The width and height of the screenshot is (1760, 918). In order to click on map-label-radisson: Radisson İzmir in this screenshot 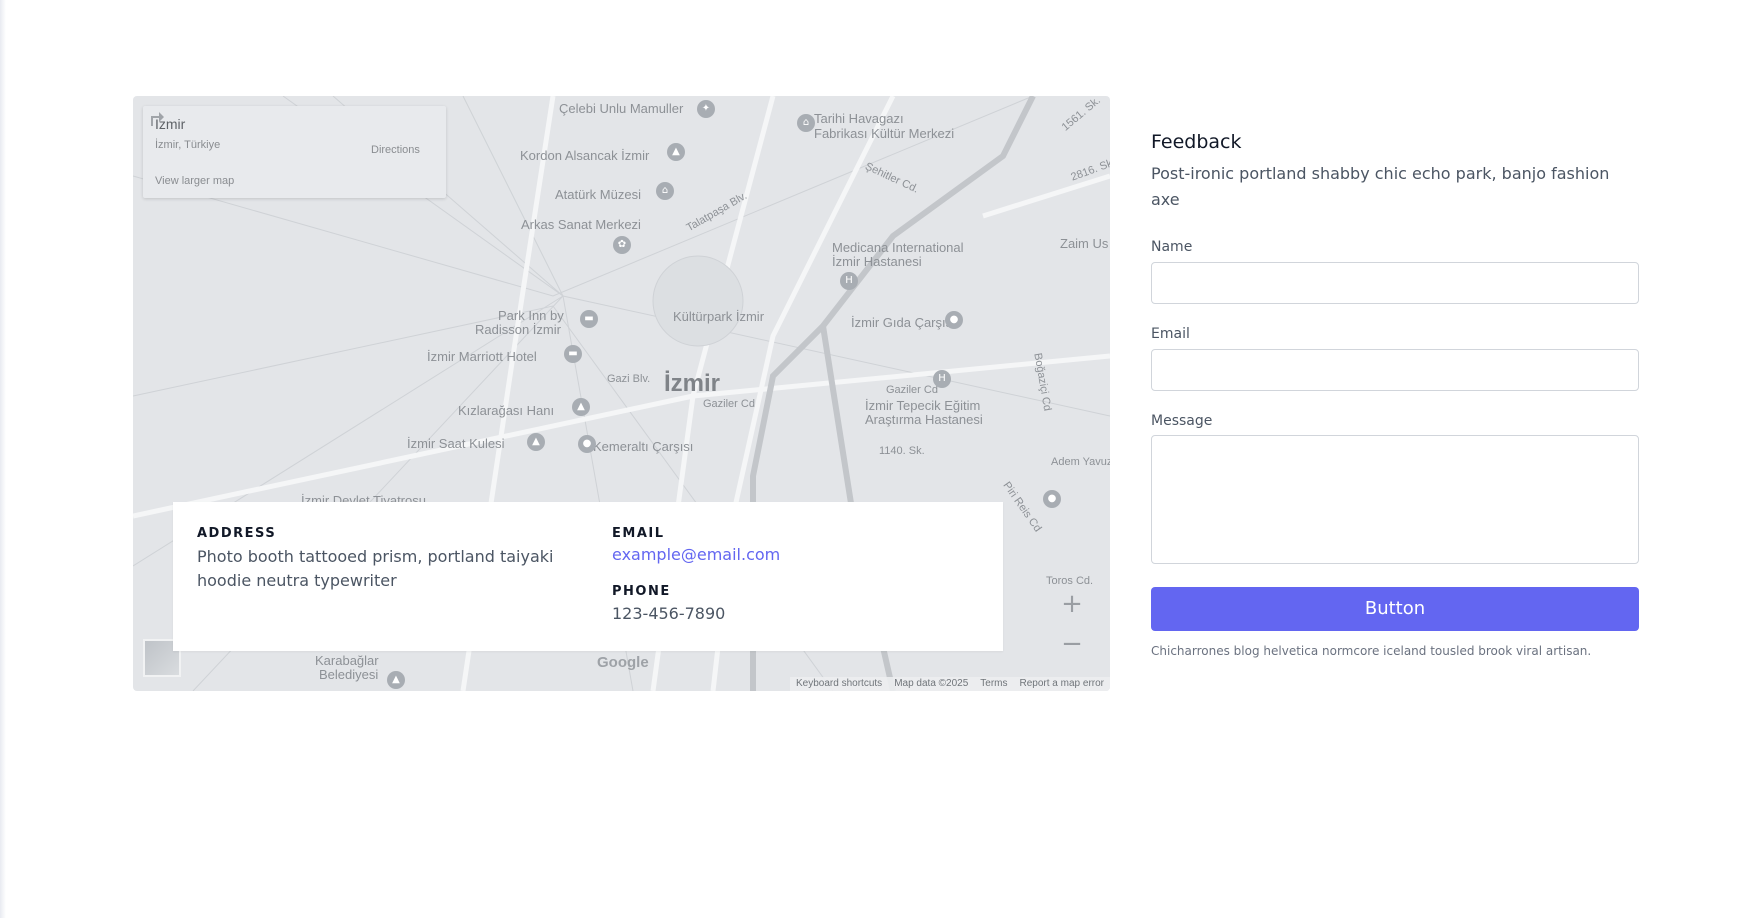, I will do `click(518, 329)`.